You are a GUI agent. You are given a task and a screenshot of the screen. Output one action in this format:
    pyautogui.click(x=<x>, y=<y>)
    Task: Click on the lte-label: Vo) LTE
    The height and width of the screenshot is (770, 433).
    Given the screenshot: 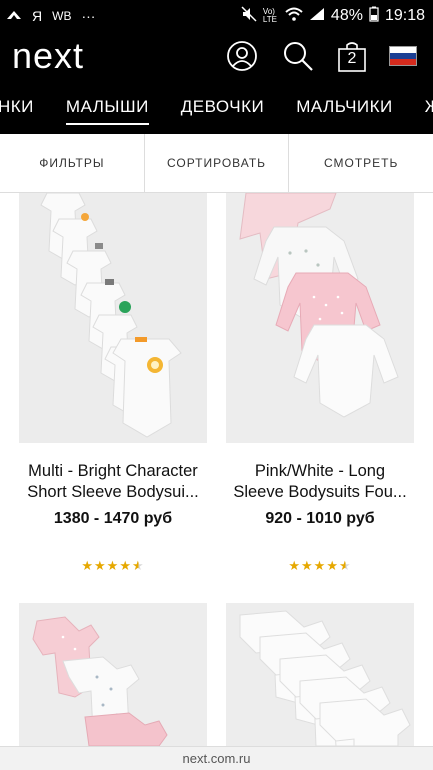 What is the action you would take?
    pyautogui.click(x=269, y=15)
    